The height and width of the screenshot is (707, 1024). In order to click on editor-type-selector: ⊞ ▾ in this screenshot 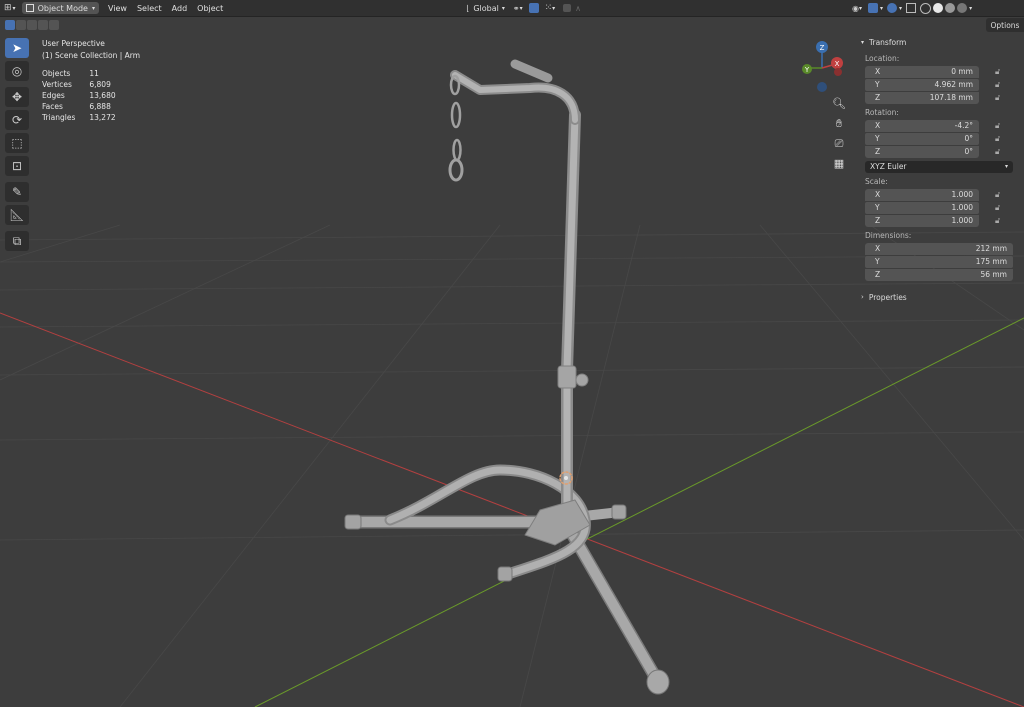, I will do `click(10, 8)`.